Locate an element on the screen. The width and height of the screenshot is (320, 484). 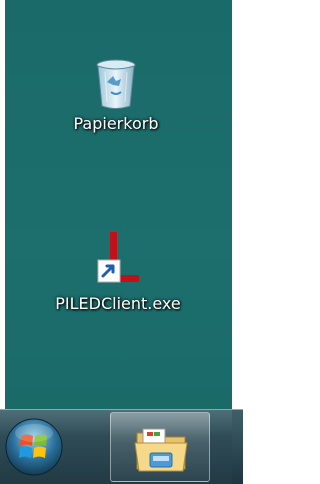
windows-explorer-folder-icon is located at coordinates (161, 450).